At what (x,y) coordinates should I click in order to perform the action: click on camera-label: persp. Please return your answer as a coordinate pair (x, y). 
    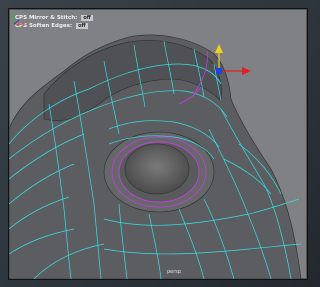
    Looking at the image, I should click on (174, 272).